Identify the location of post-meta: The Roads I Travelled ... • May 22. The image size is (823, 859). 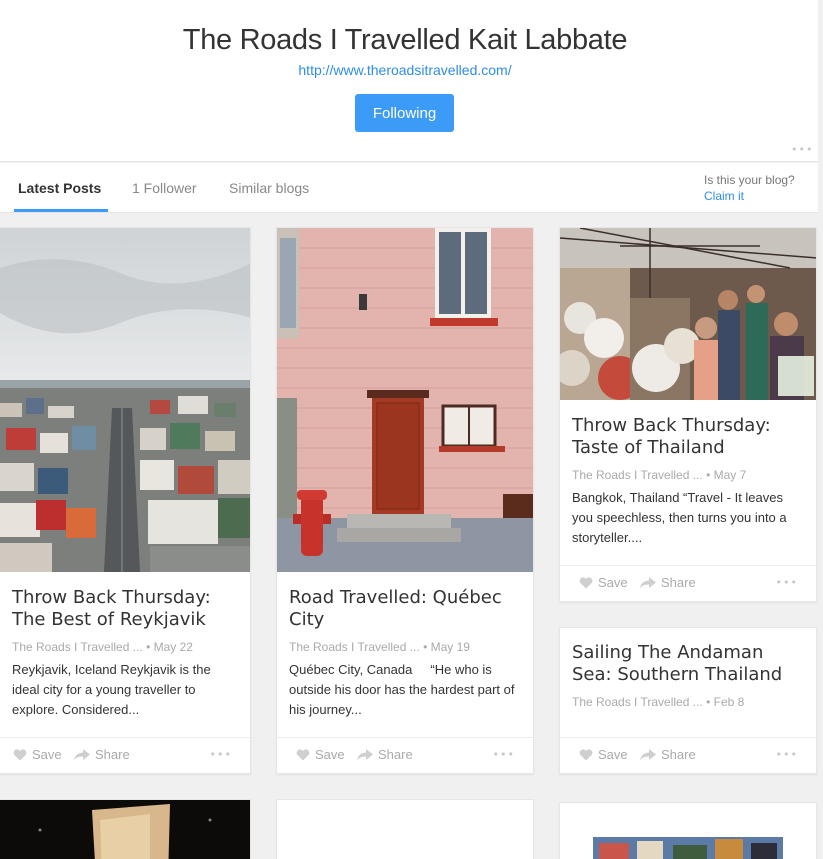
(102, 647).